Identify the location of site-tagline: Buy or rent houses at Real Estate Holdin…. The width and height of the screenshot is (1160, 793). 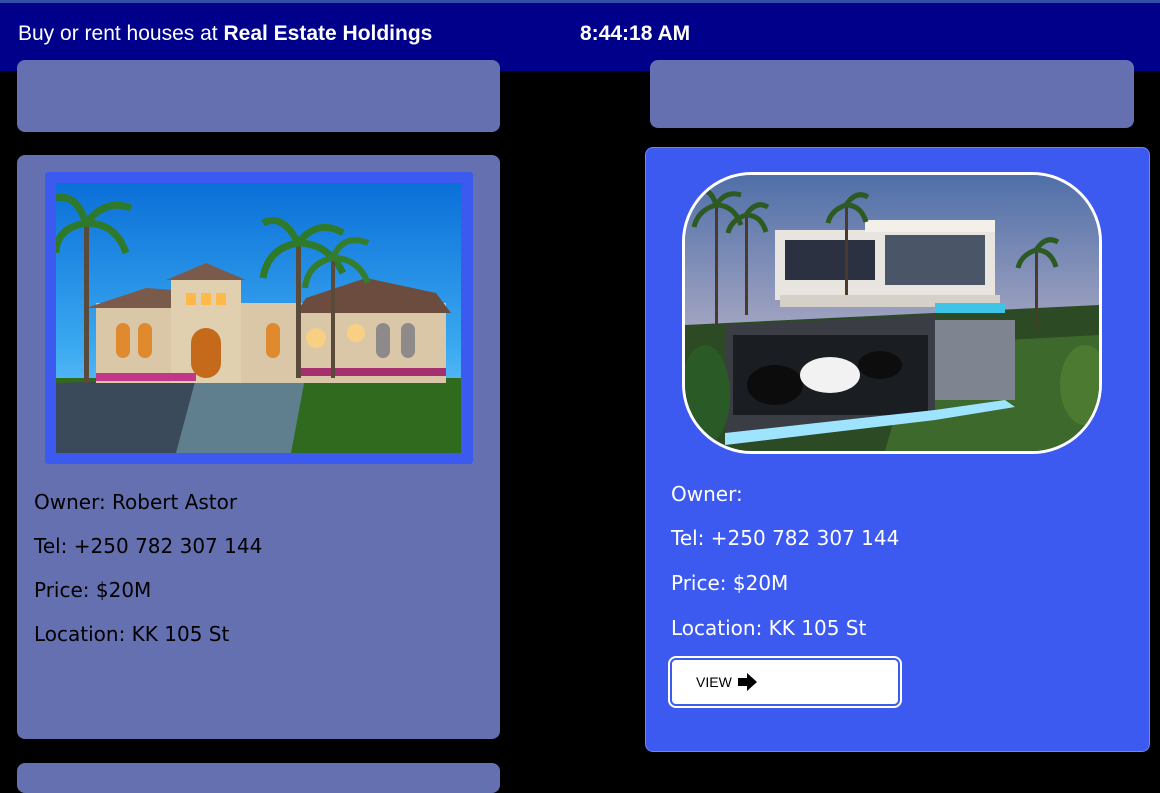
(225, 34).